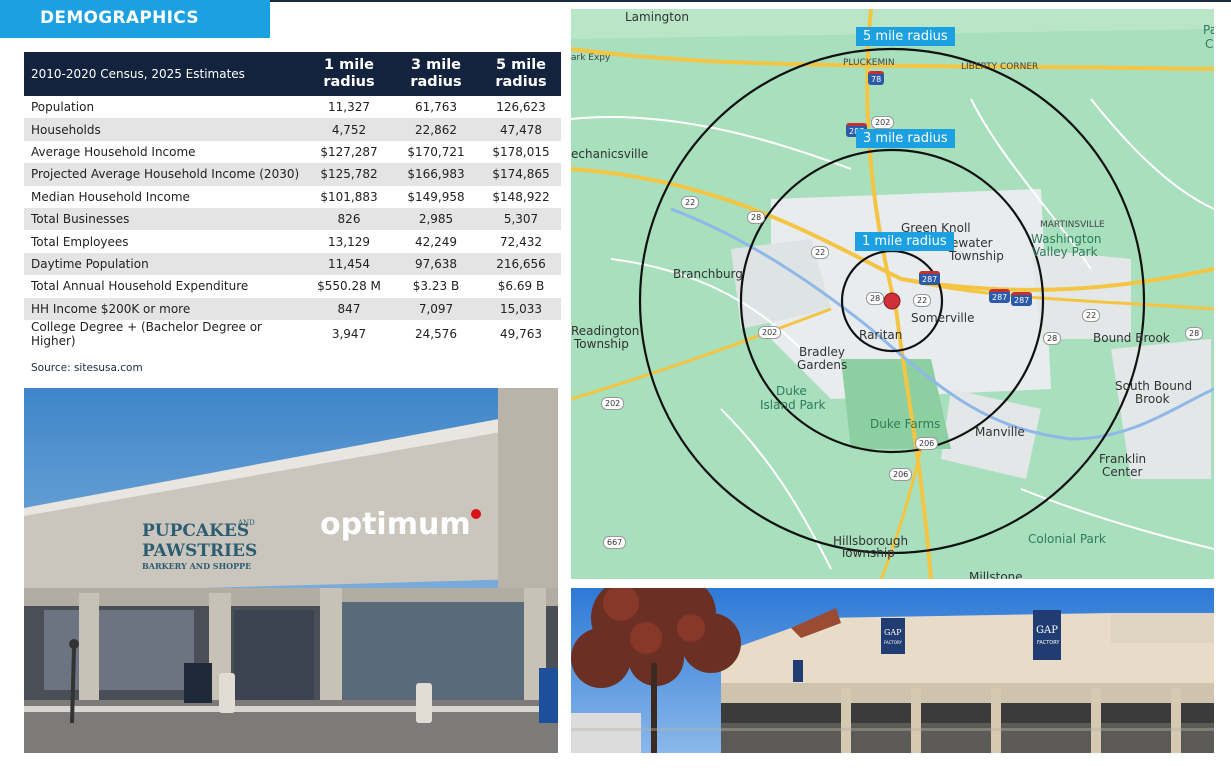  I want to click on header-rule, so click(750, 1).